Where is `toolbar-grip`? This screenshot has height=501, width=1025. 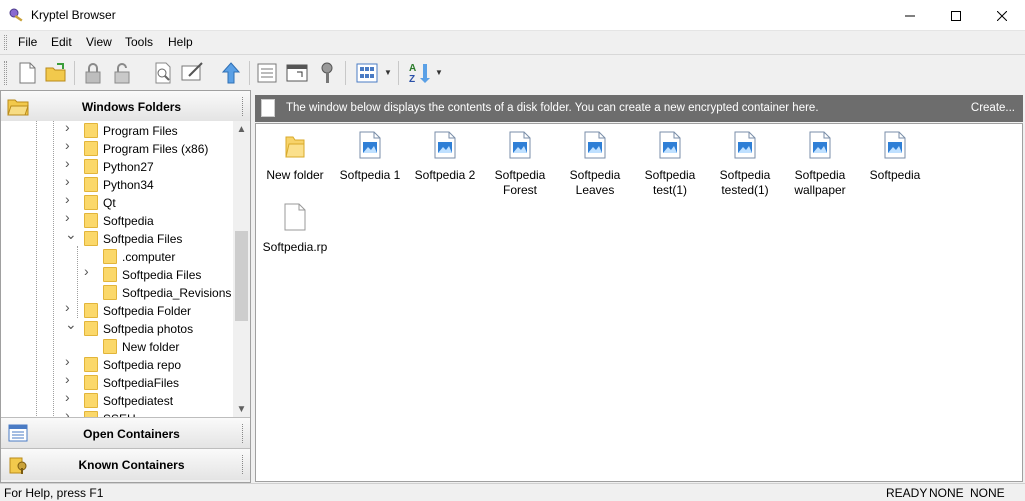
toolbar-grip is located at coordinates (5, 73).